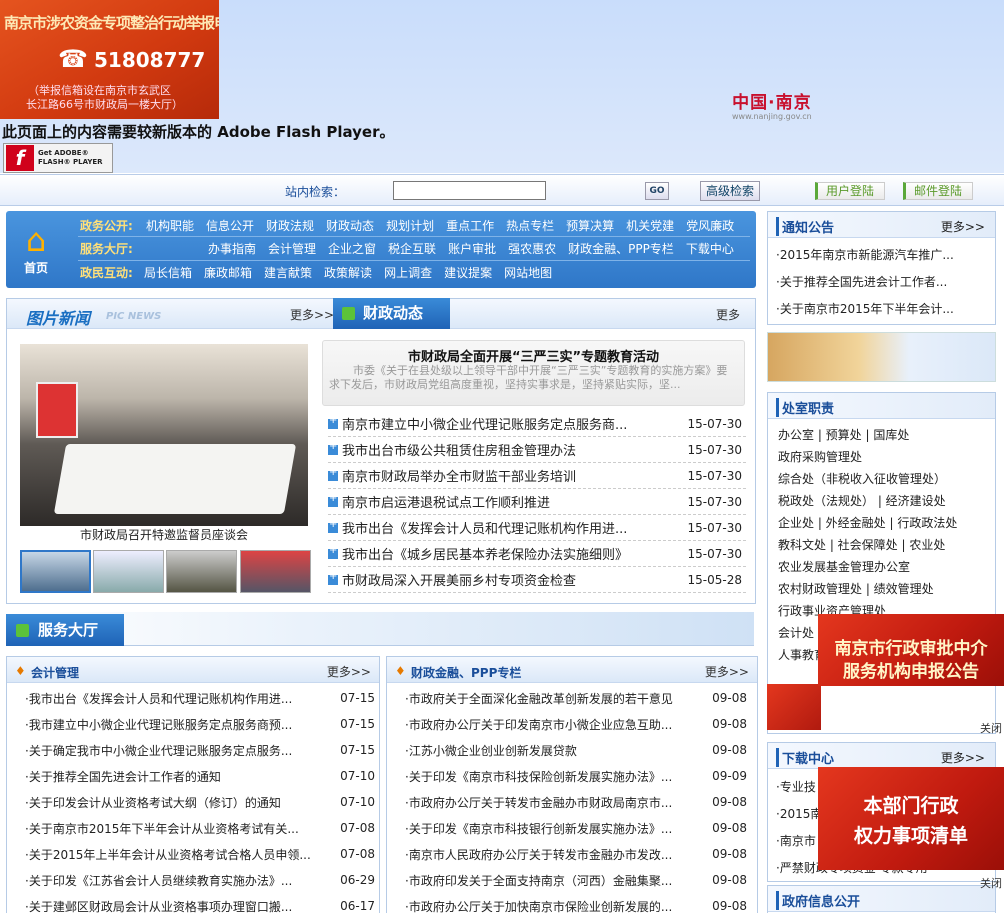 Image resolution: width=1004 pixels, height=913 pixels. I want to click on list-item: ·市政府印发关于全面支持南京（河西）金融集聚... 09-08, so click(576, 880).